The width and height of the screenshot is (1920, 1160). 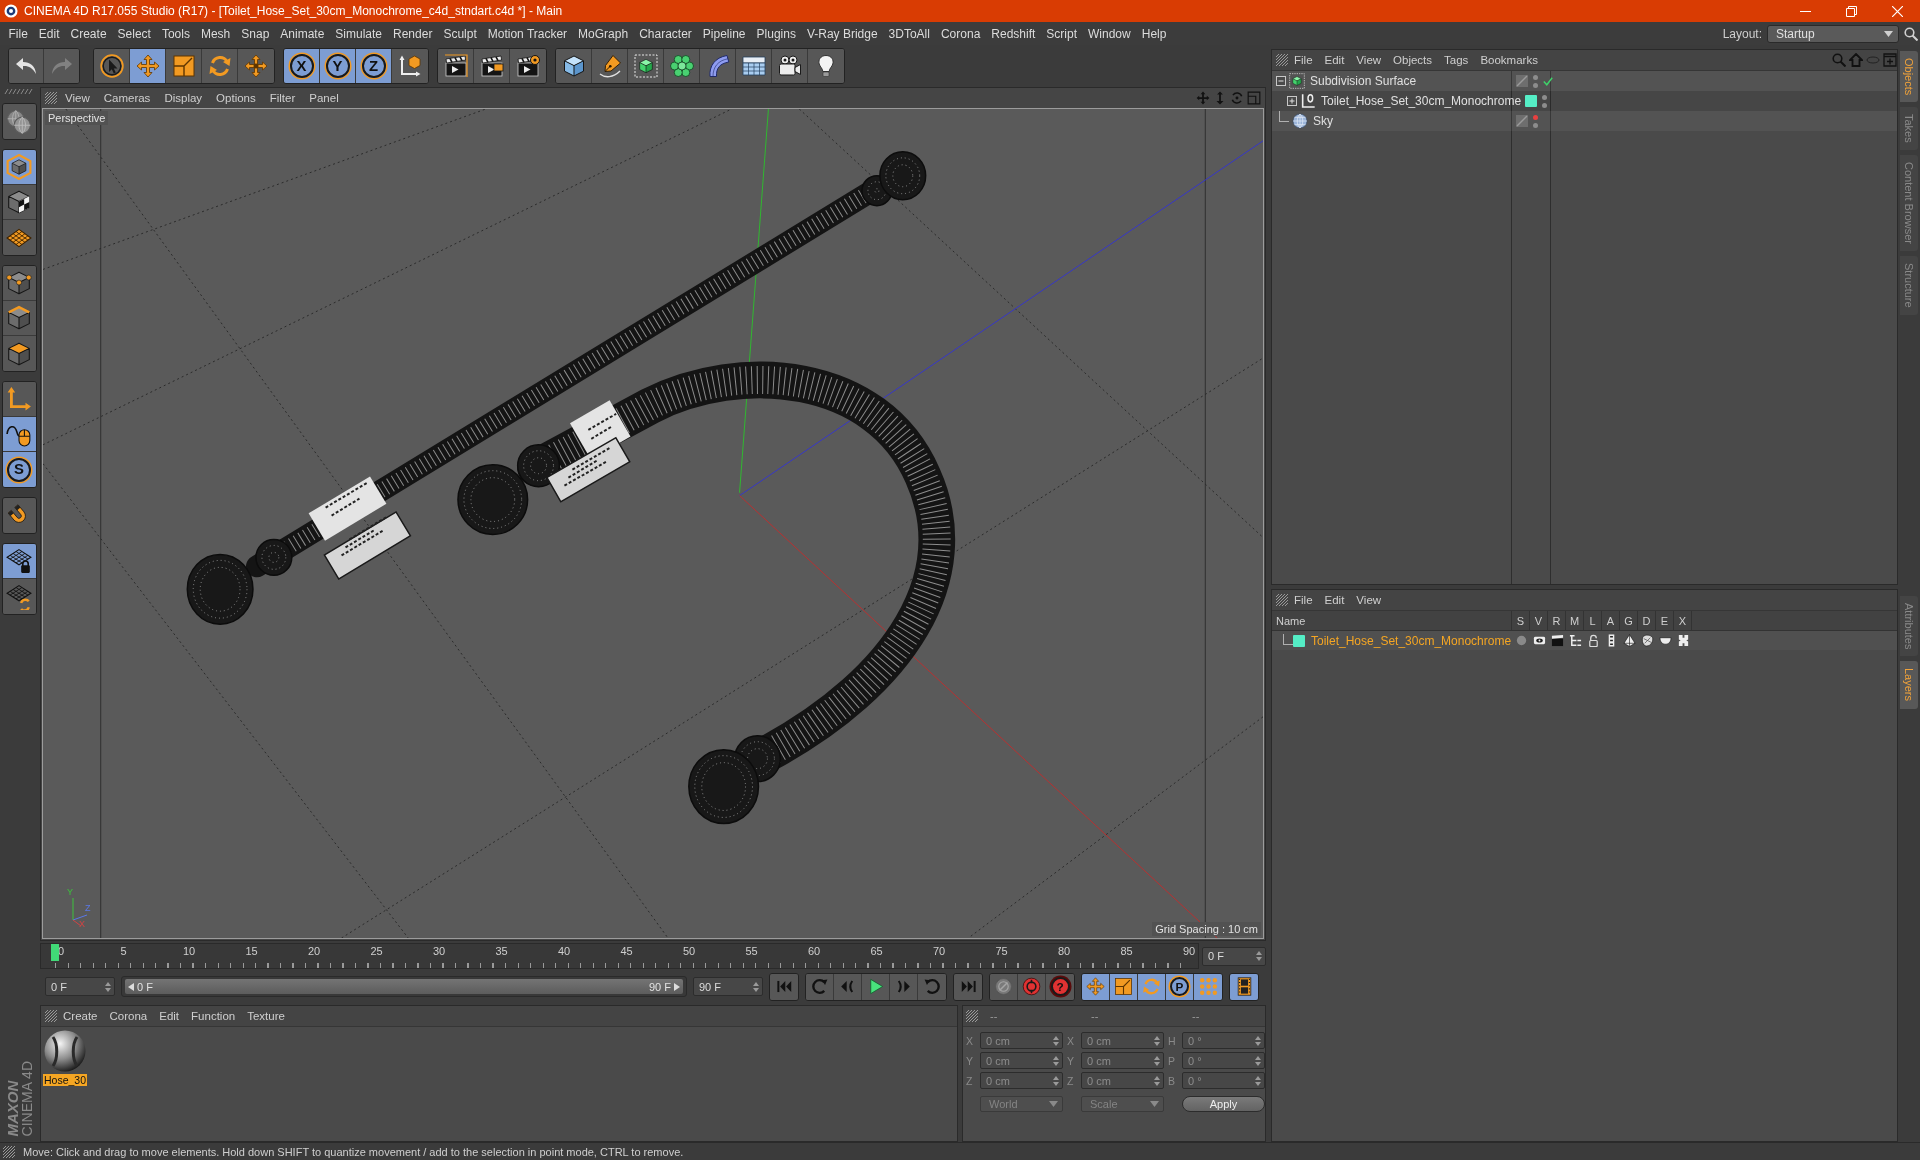 What do you see at coordinates (1911, 33) in the screenshot?
I see `search-icon` at bounding box center [1911, 33].